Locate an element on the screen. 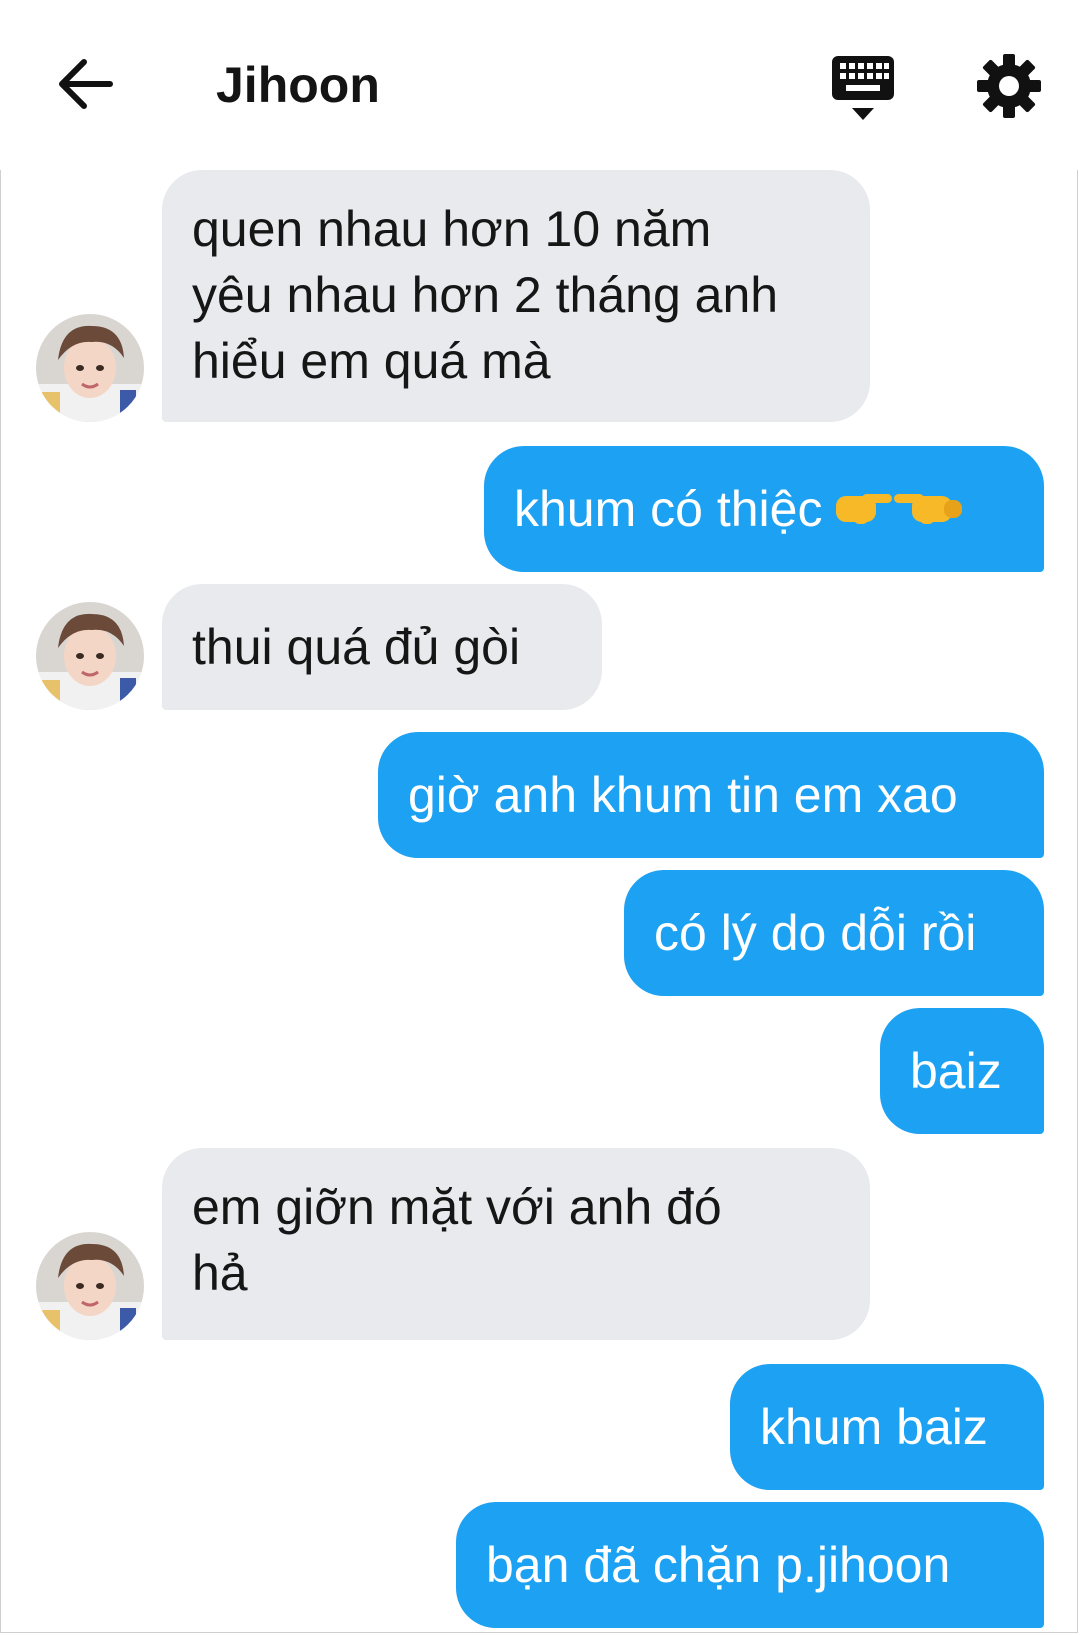  message-text: khum baiz is located at coordinates (874, 1427).